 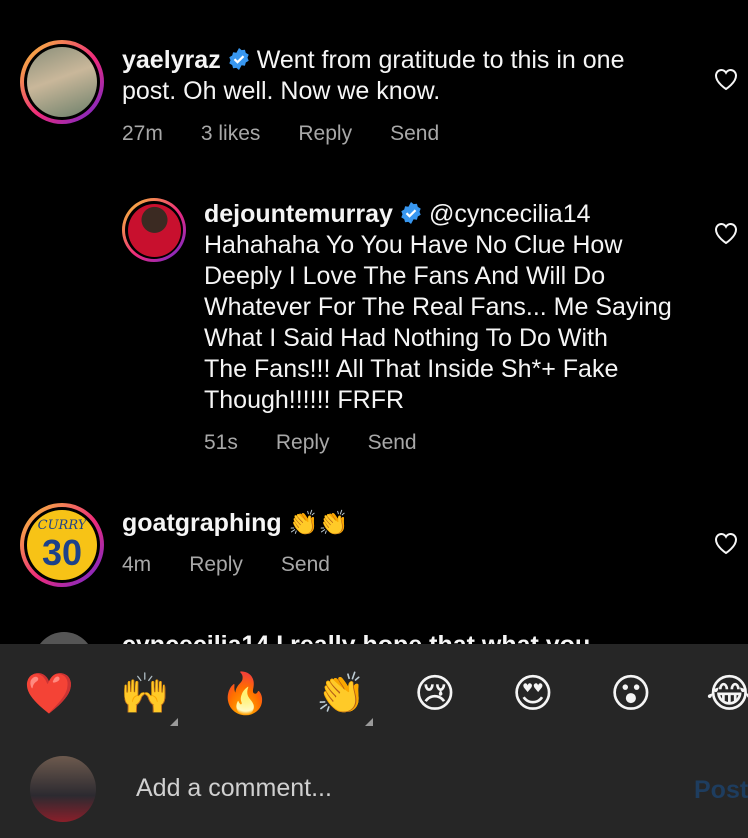 I want to click on comment-text-line: Though!!!!!! FRFR, so click(x=304, y=400).